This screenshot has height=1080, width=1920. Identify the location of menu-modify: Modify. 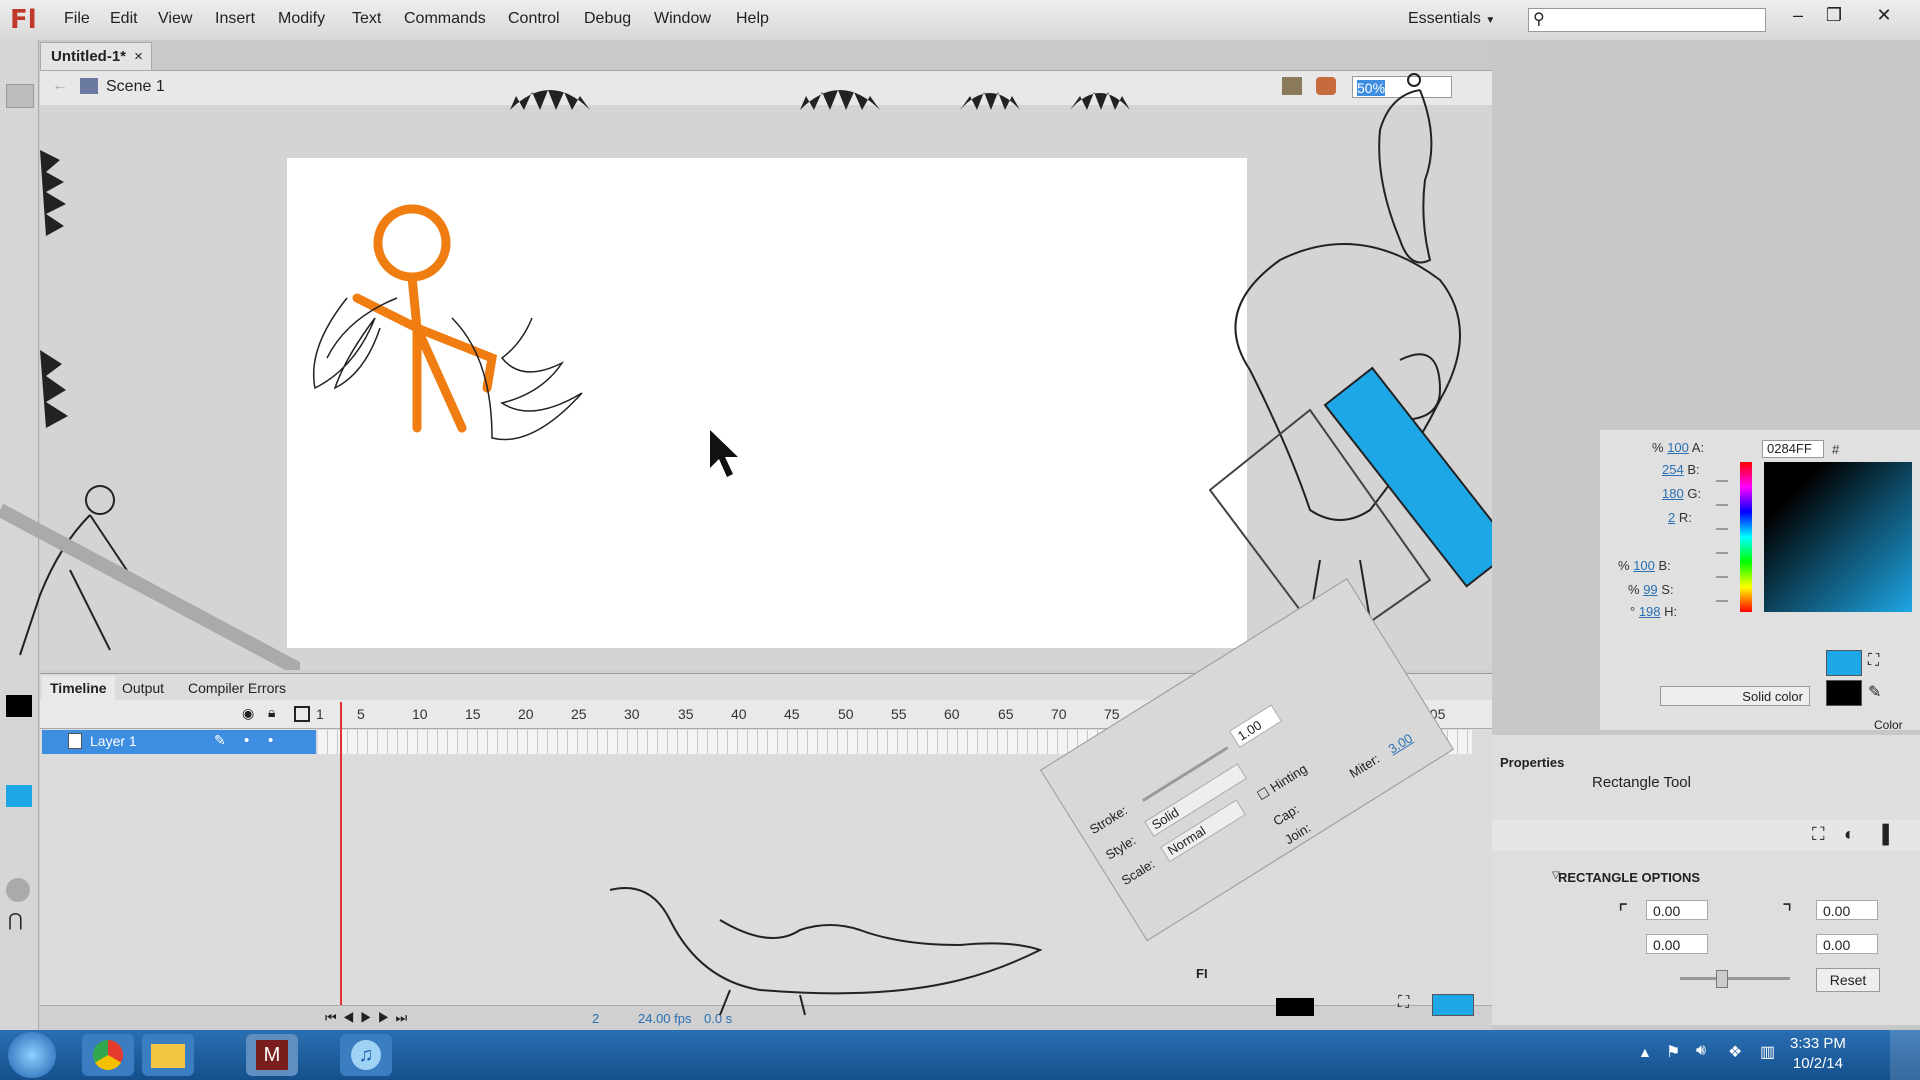
(301, 19).